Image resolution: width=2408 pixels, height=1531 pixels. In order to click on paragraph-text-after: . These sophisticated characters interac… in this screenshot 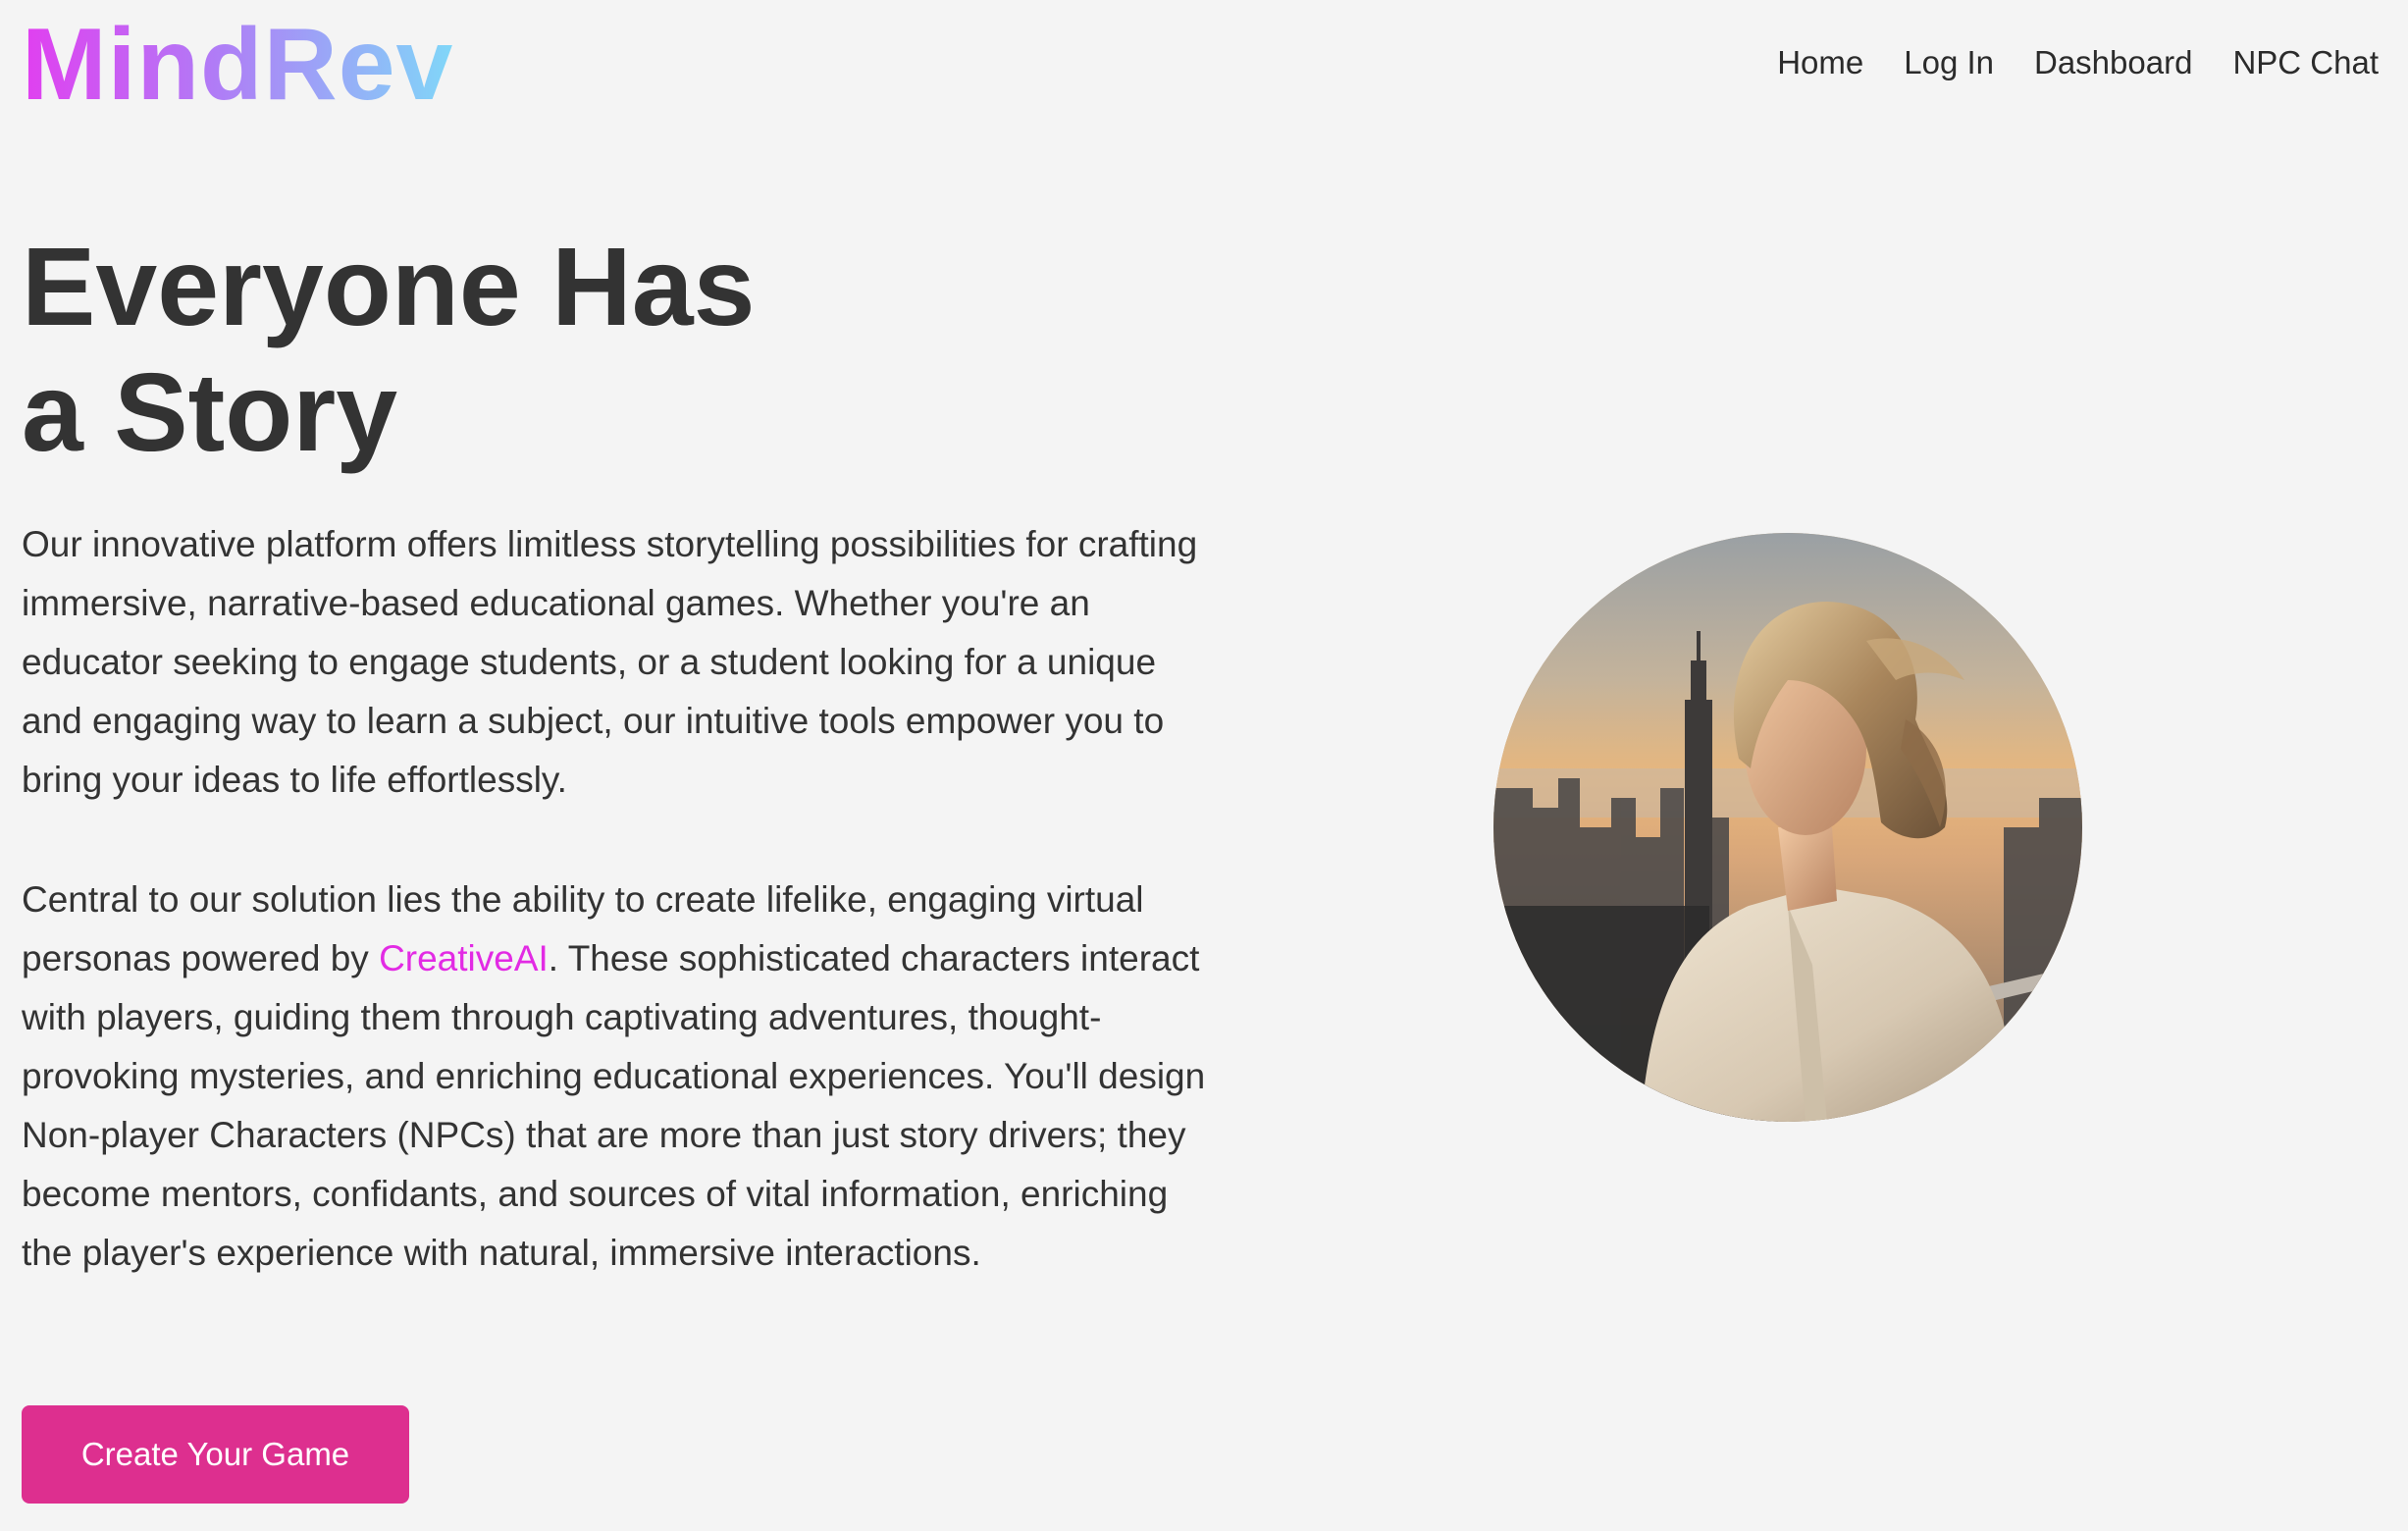, I will do `click(614, 1105)`.